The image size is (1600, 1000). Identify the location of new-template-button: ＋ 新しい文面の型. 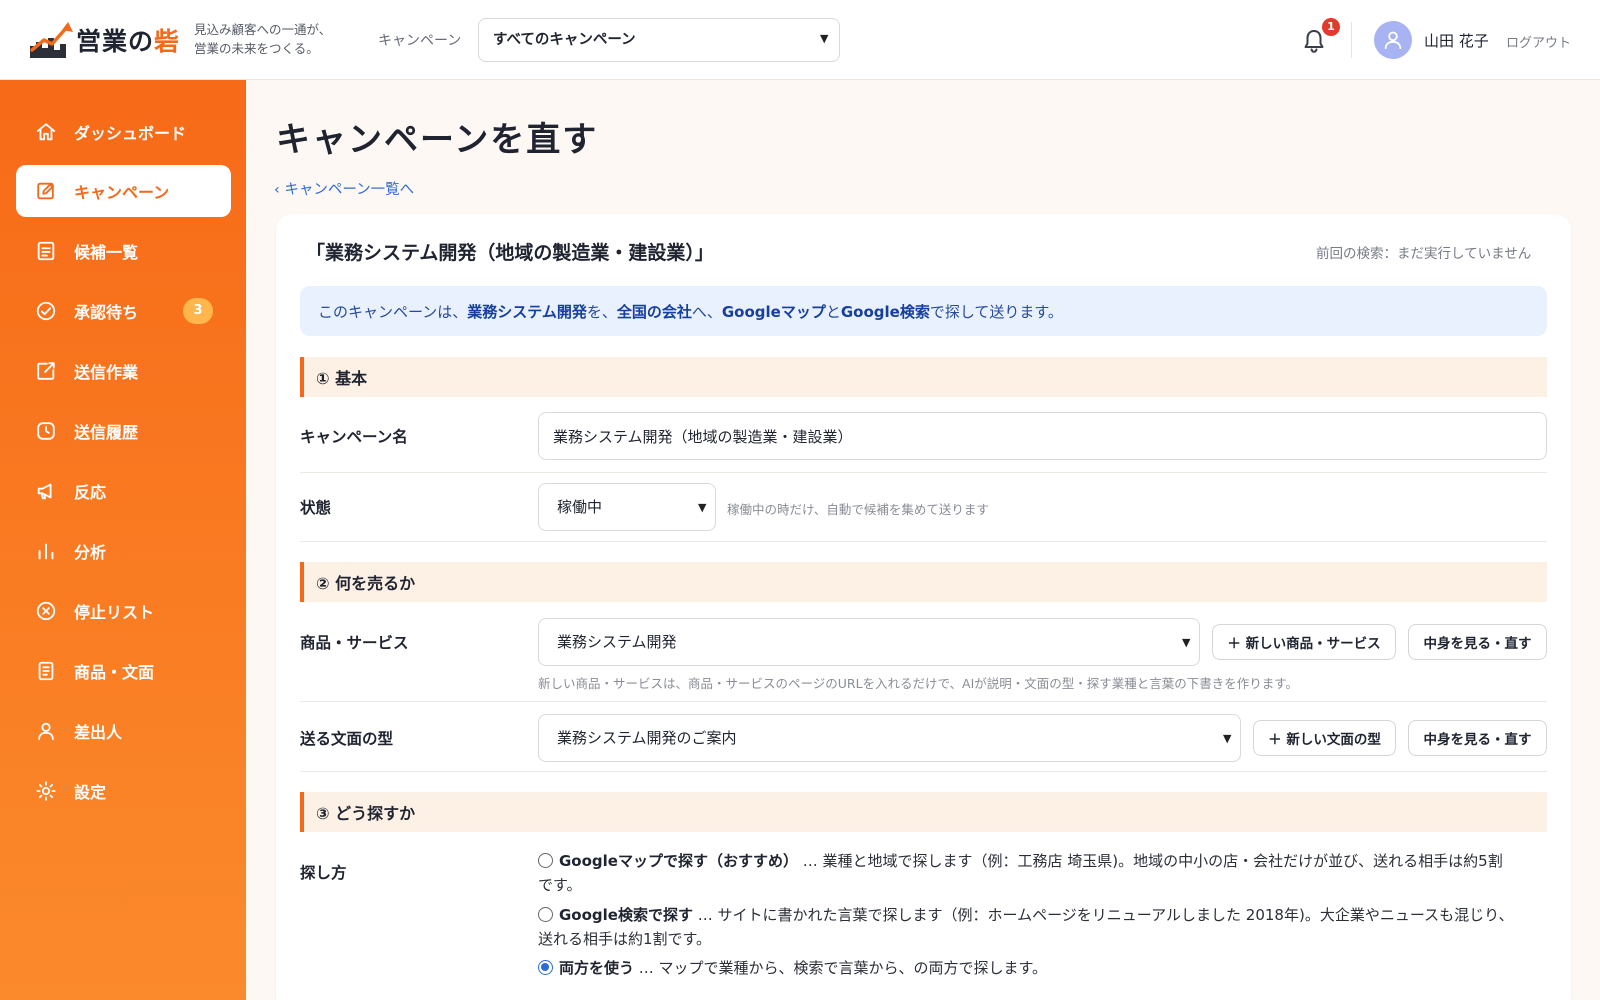
(1324, 738).